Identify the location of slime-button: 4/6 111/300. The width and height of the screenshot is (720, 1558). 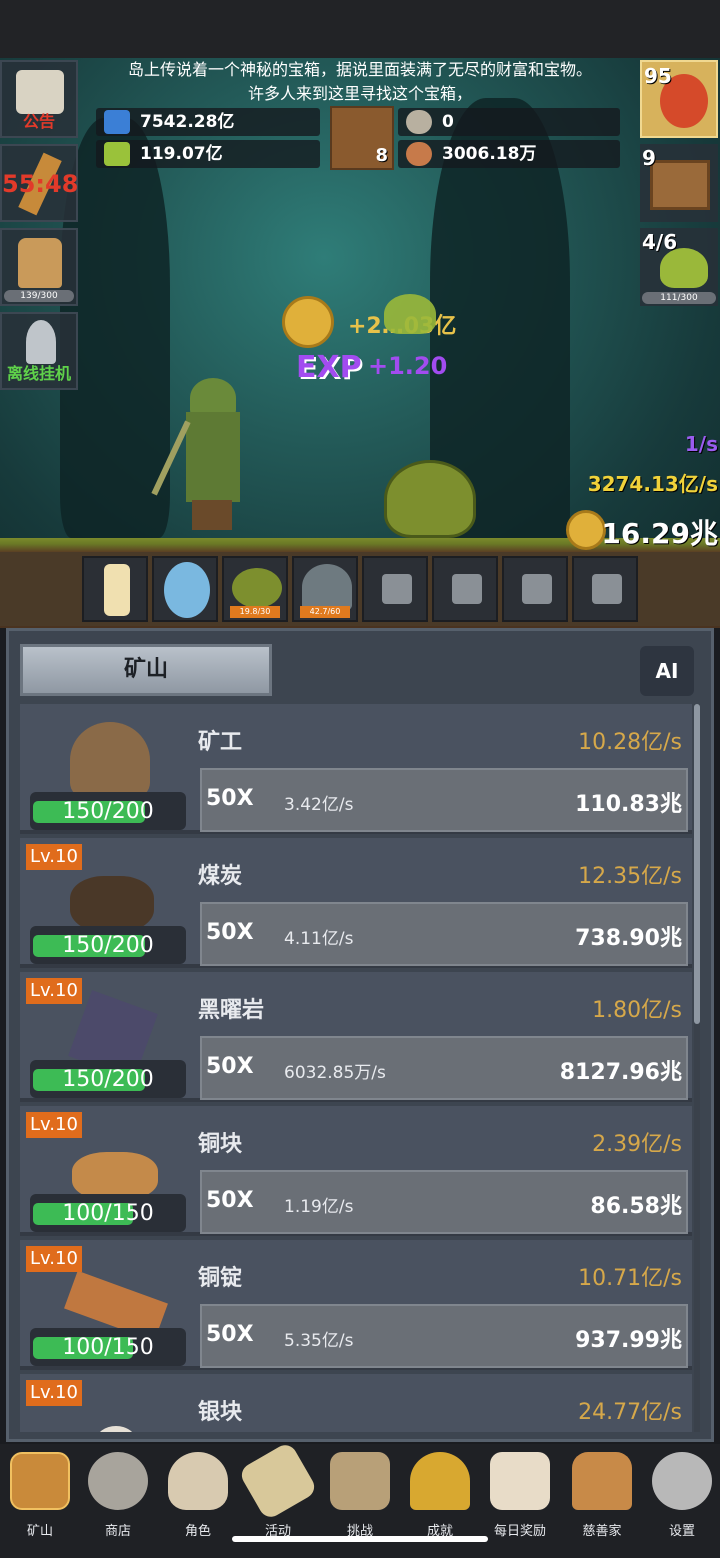
(679, 267).